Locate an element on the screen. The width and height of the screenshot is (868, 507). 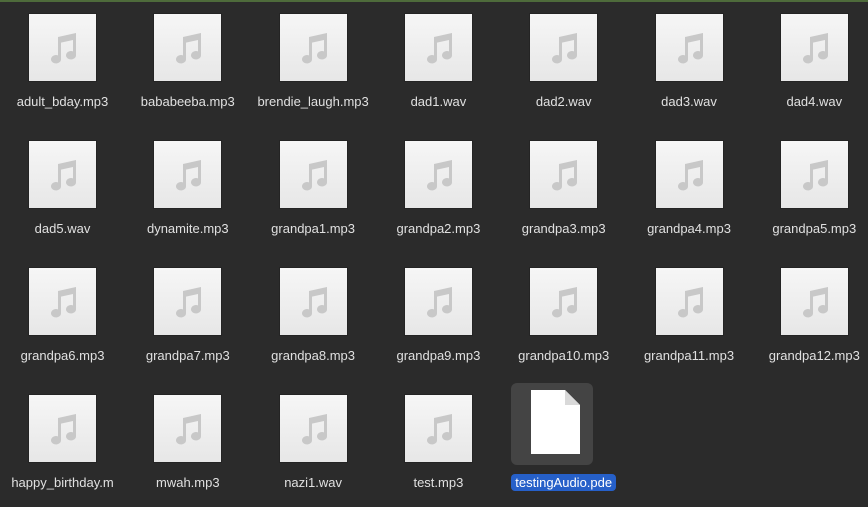
file-item: grandpa10.mp3 is located at coordinates (563, 317).